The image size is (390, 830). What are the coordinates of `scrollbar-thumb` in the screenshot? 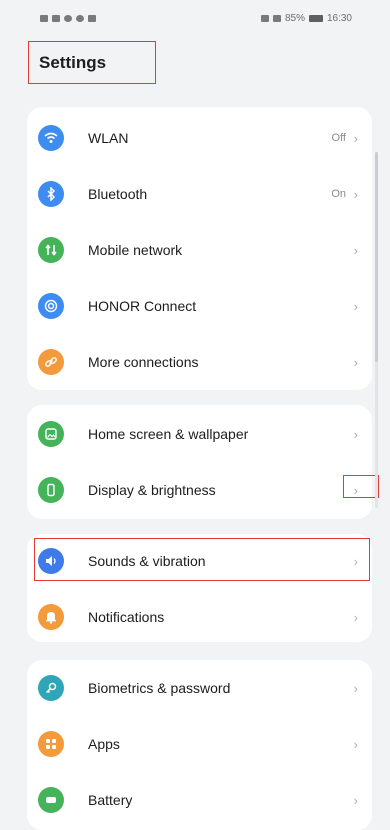 It's located at (376, 257).